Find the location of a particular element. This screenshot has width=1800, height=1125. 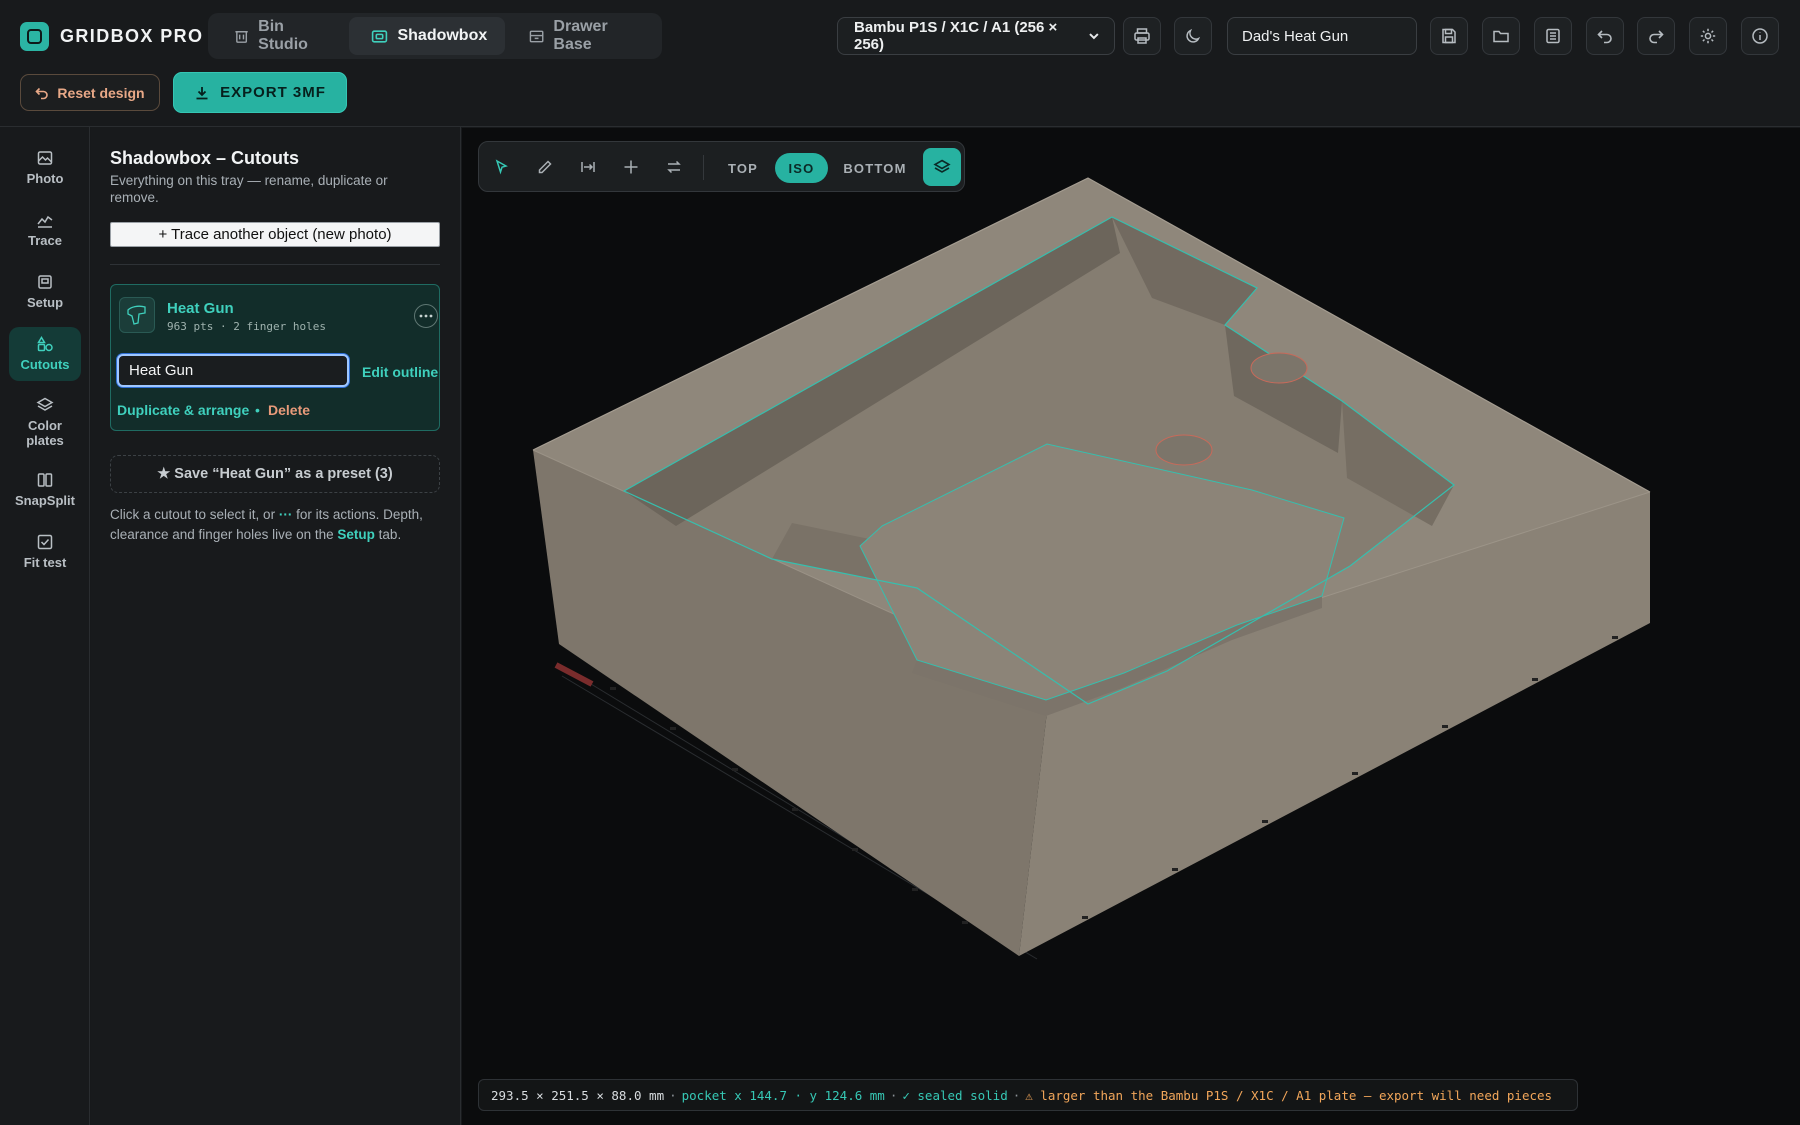

print-button is located at coordinates (1142, 36).